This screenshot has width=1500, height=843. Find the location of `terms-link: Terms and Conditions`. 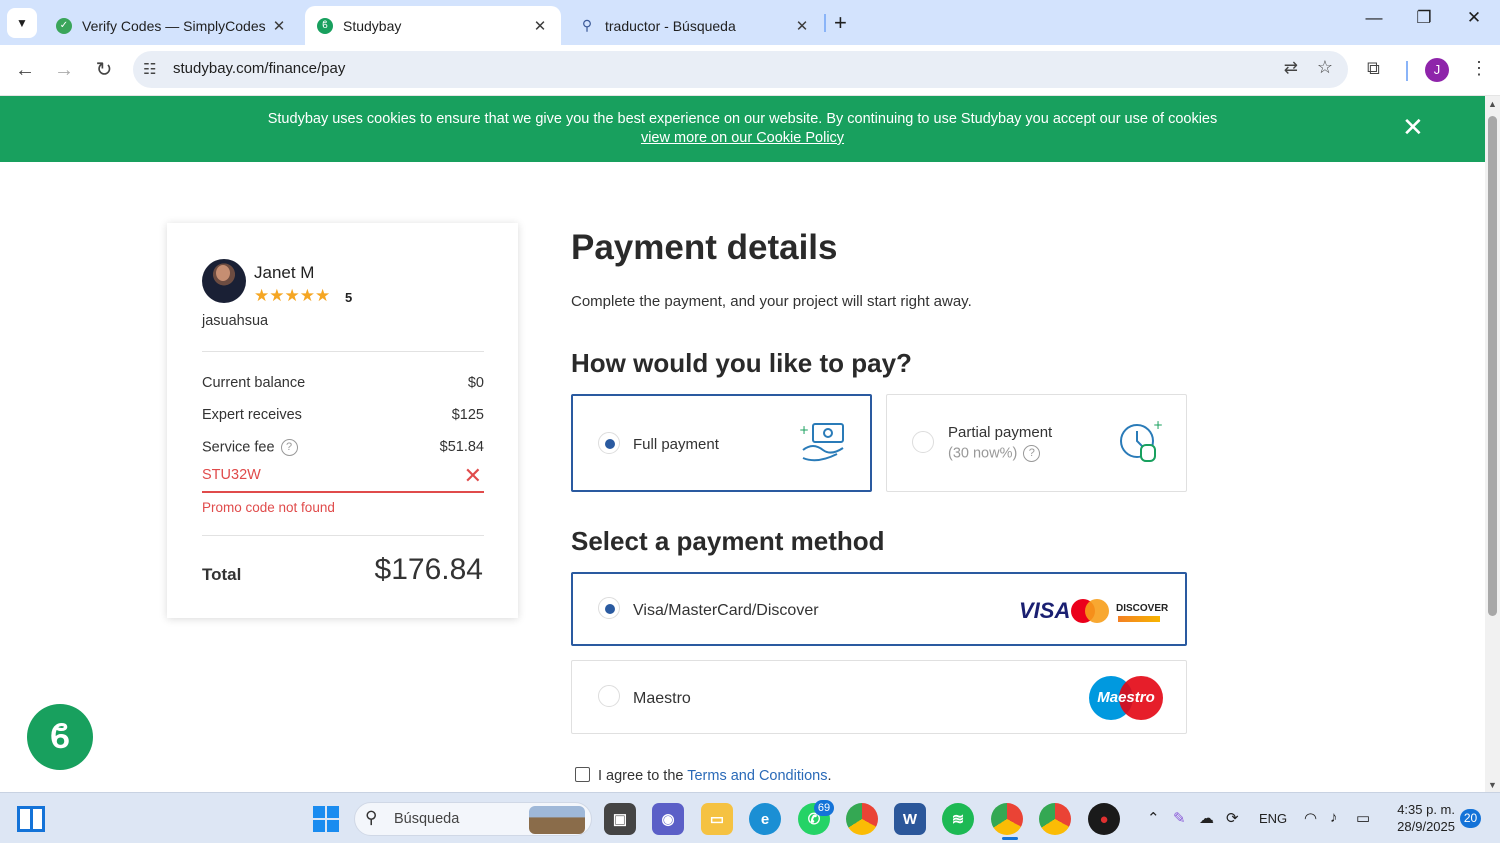

terms-link: Terms and Conditions is located at coordinates (757, 776).